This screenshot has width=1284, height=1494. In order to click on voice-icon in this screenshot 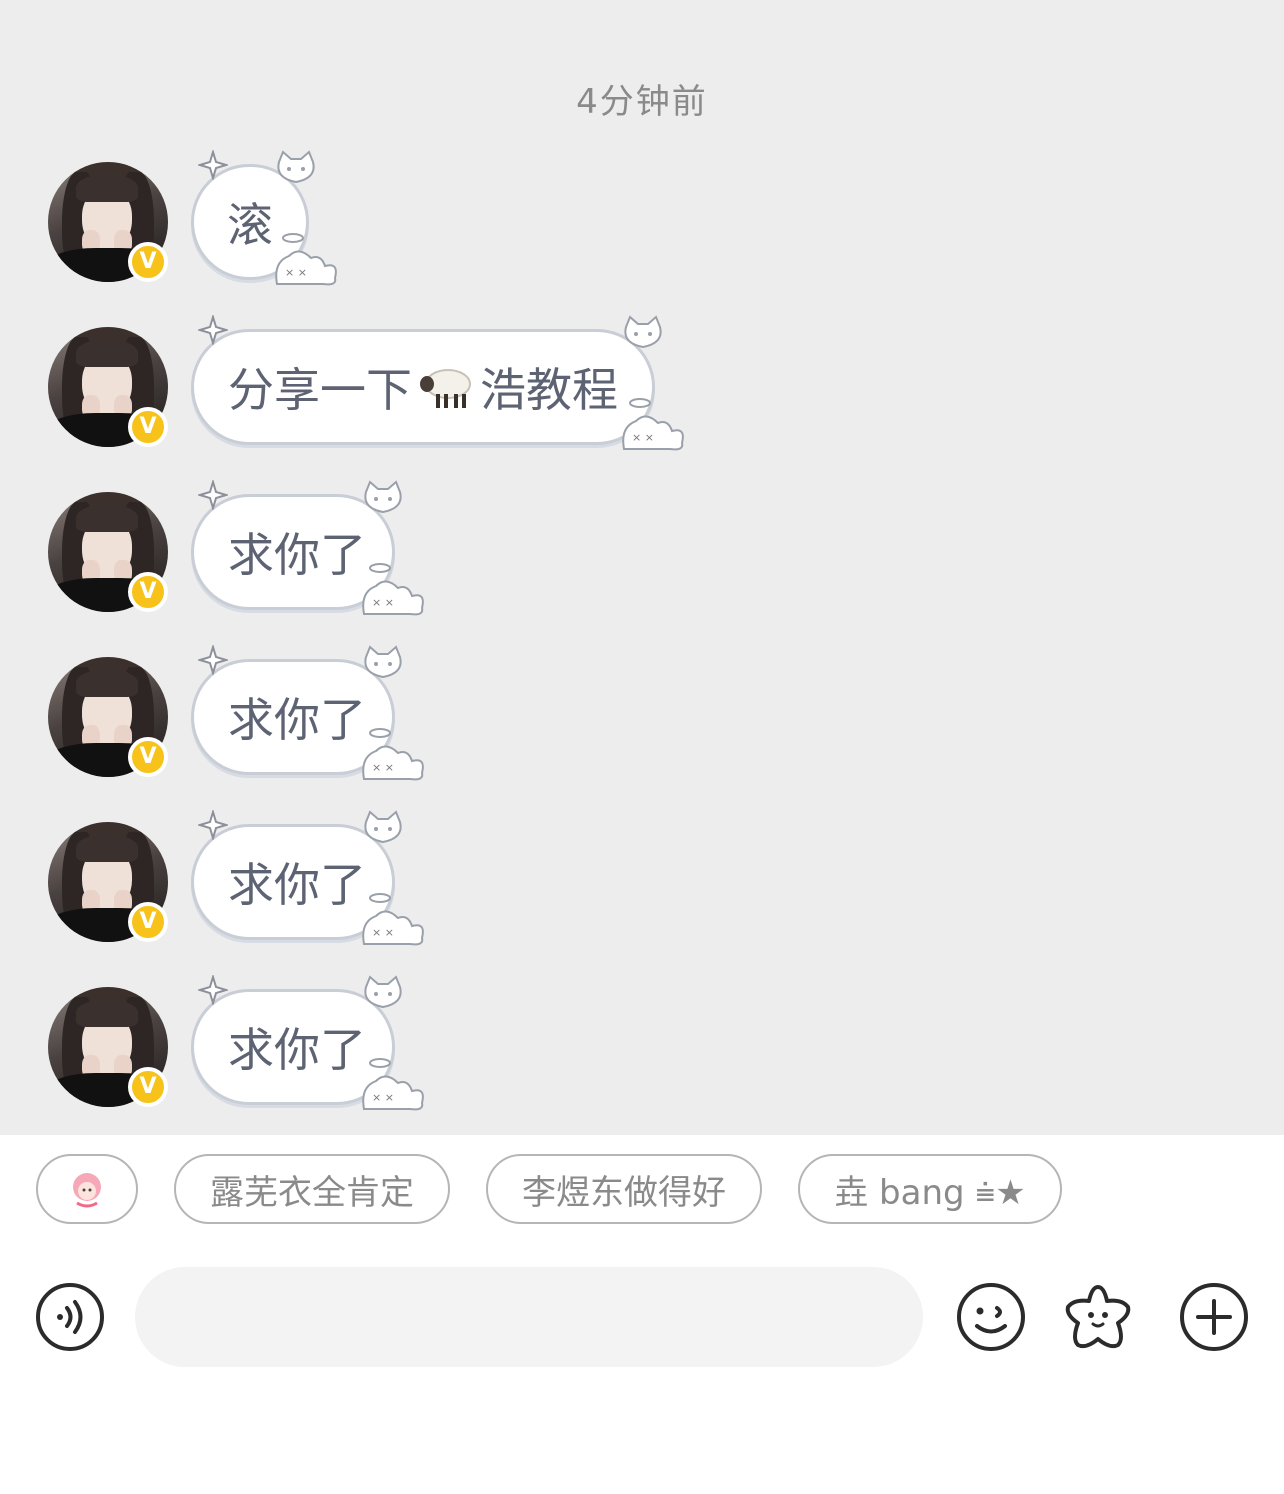, I will do `click(70, 1317)`.